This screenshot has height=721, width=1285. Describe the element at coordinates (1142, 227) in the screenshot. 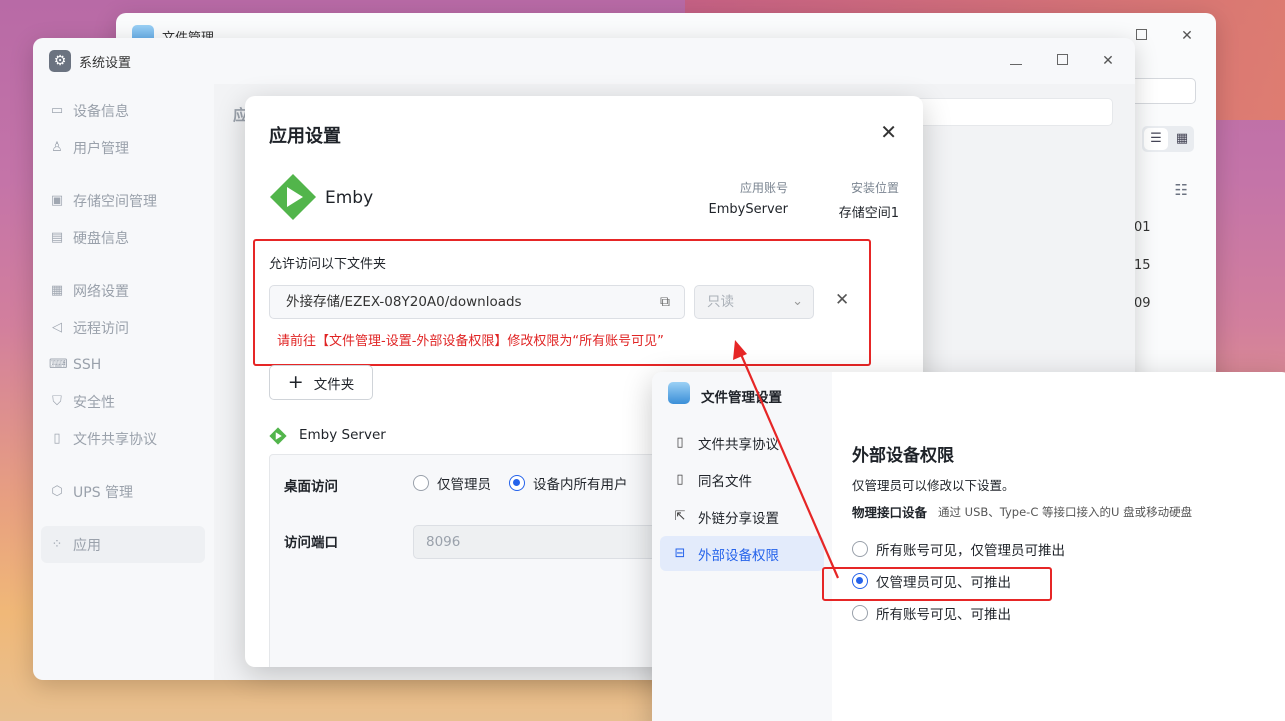

I see `row-value: 01` at that location.